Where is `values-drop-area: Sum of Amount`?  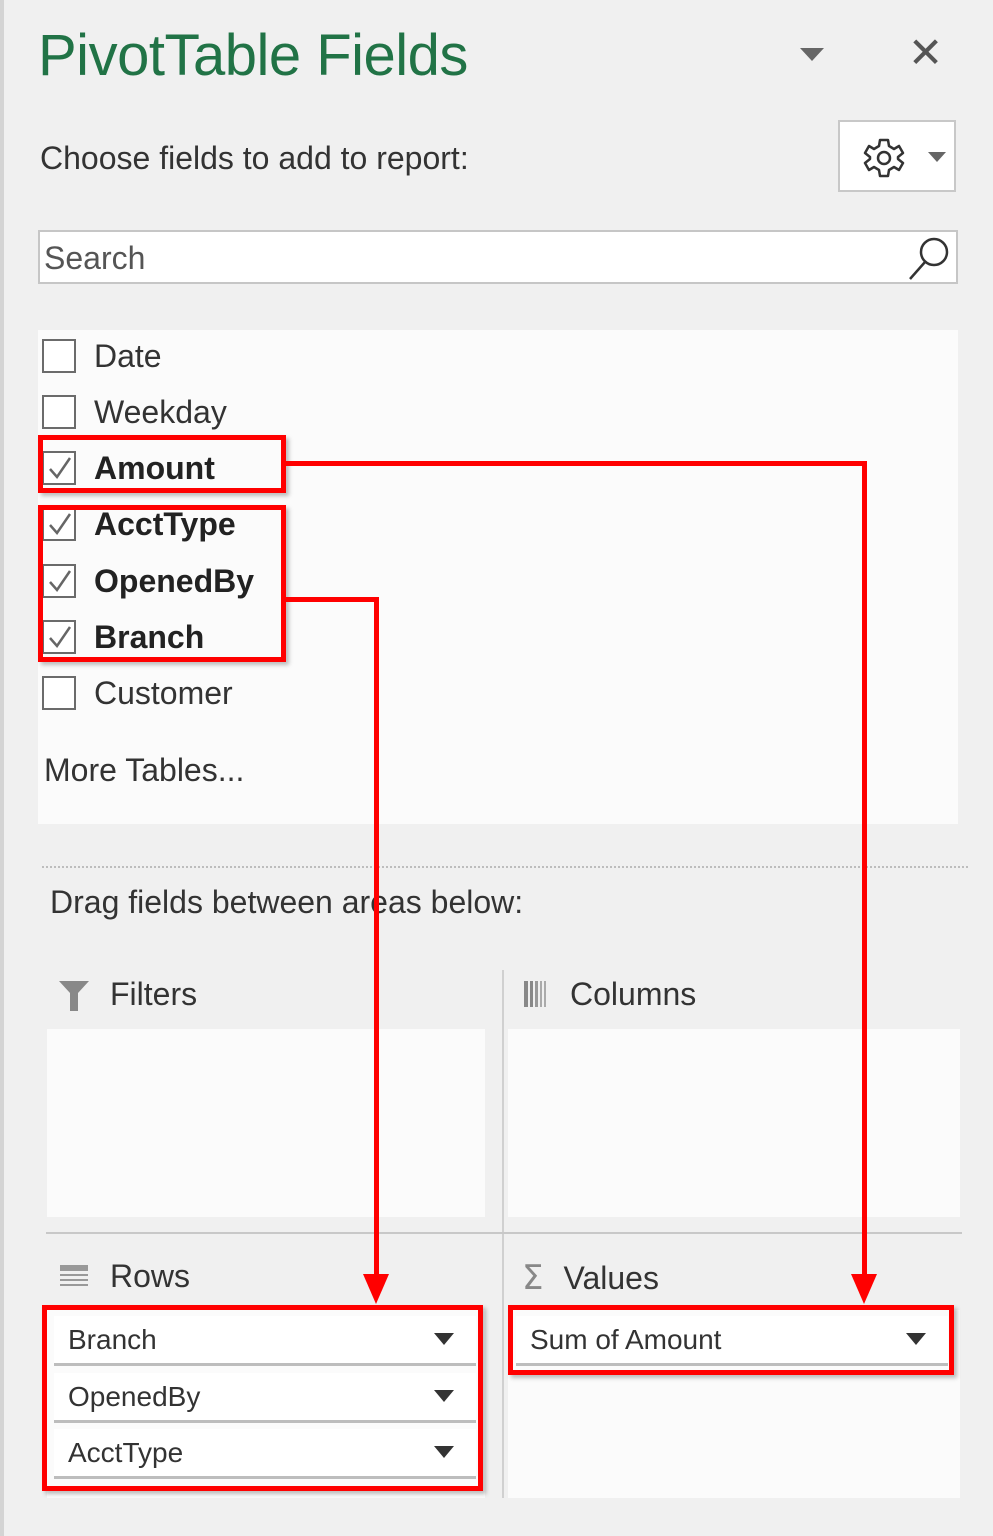
values-drop-area: Sum of Amount is located at coordinates (734, 1404).